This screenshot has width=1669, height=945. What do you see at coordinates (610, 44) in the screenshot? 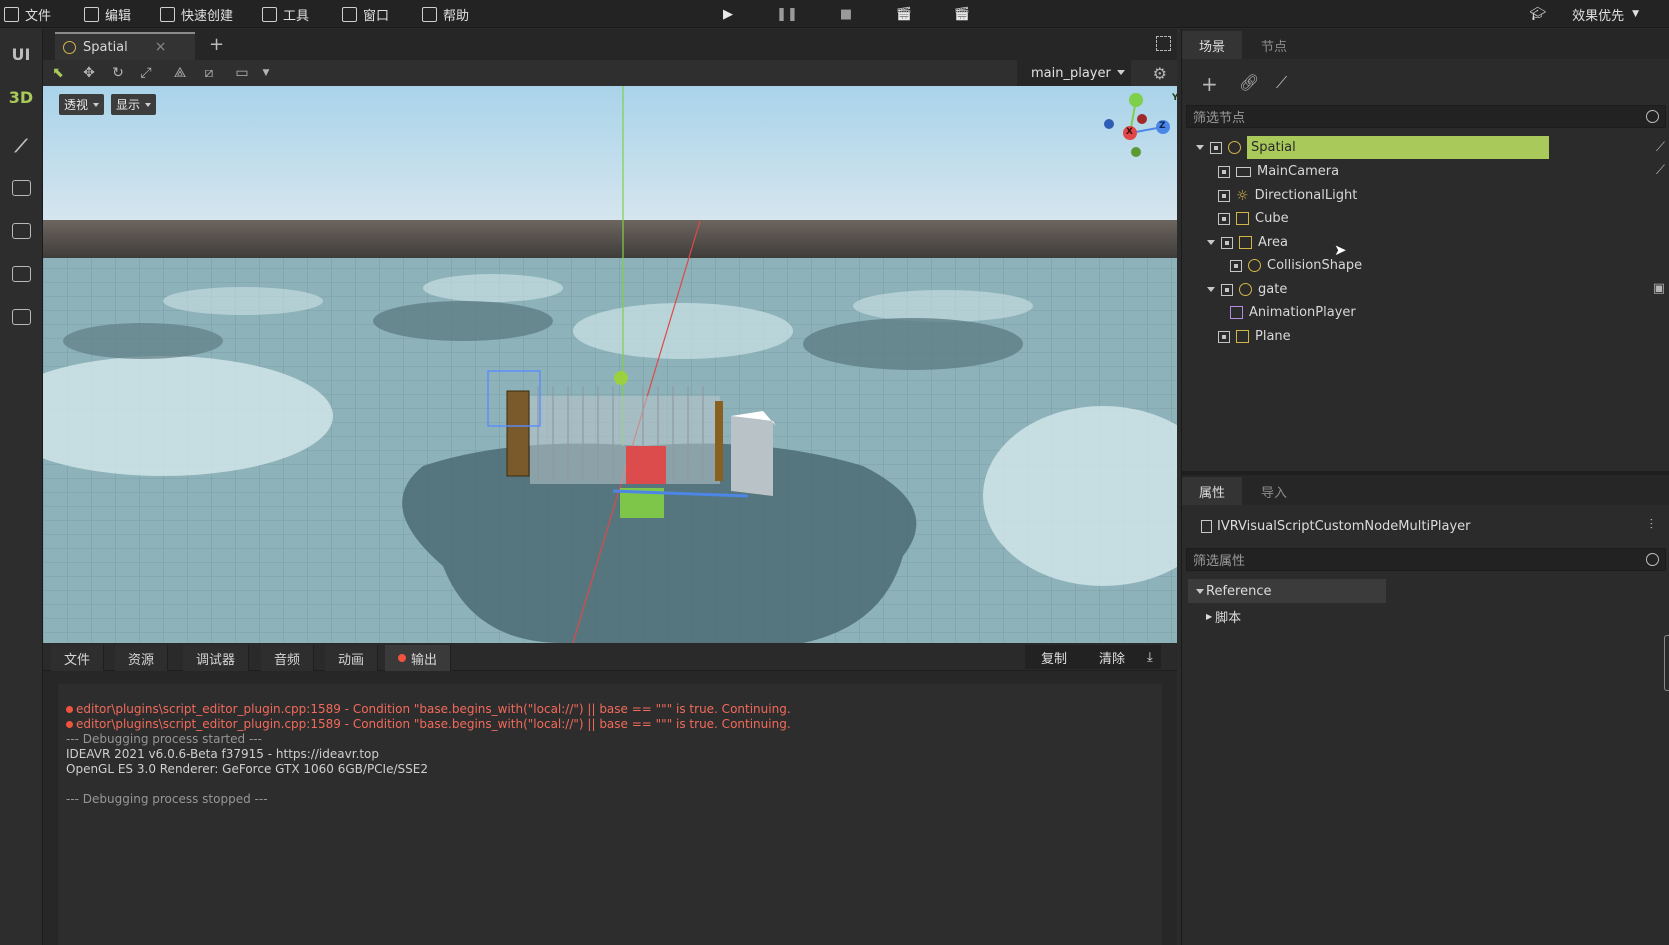
I see `editor-tab-strip: Spatial × +` at bounding box center [610, 44].